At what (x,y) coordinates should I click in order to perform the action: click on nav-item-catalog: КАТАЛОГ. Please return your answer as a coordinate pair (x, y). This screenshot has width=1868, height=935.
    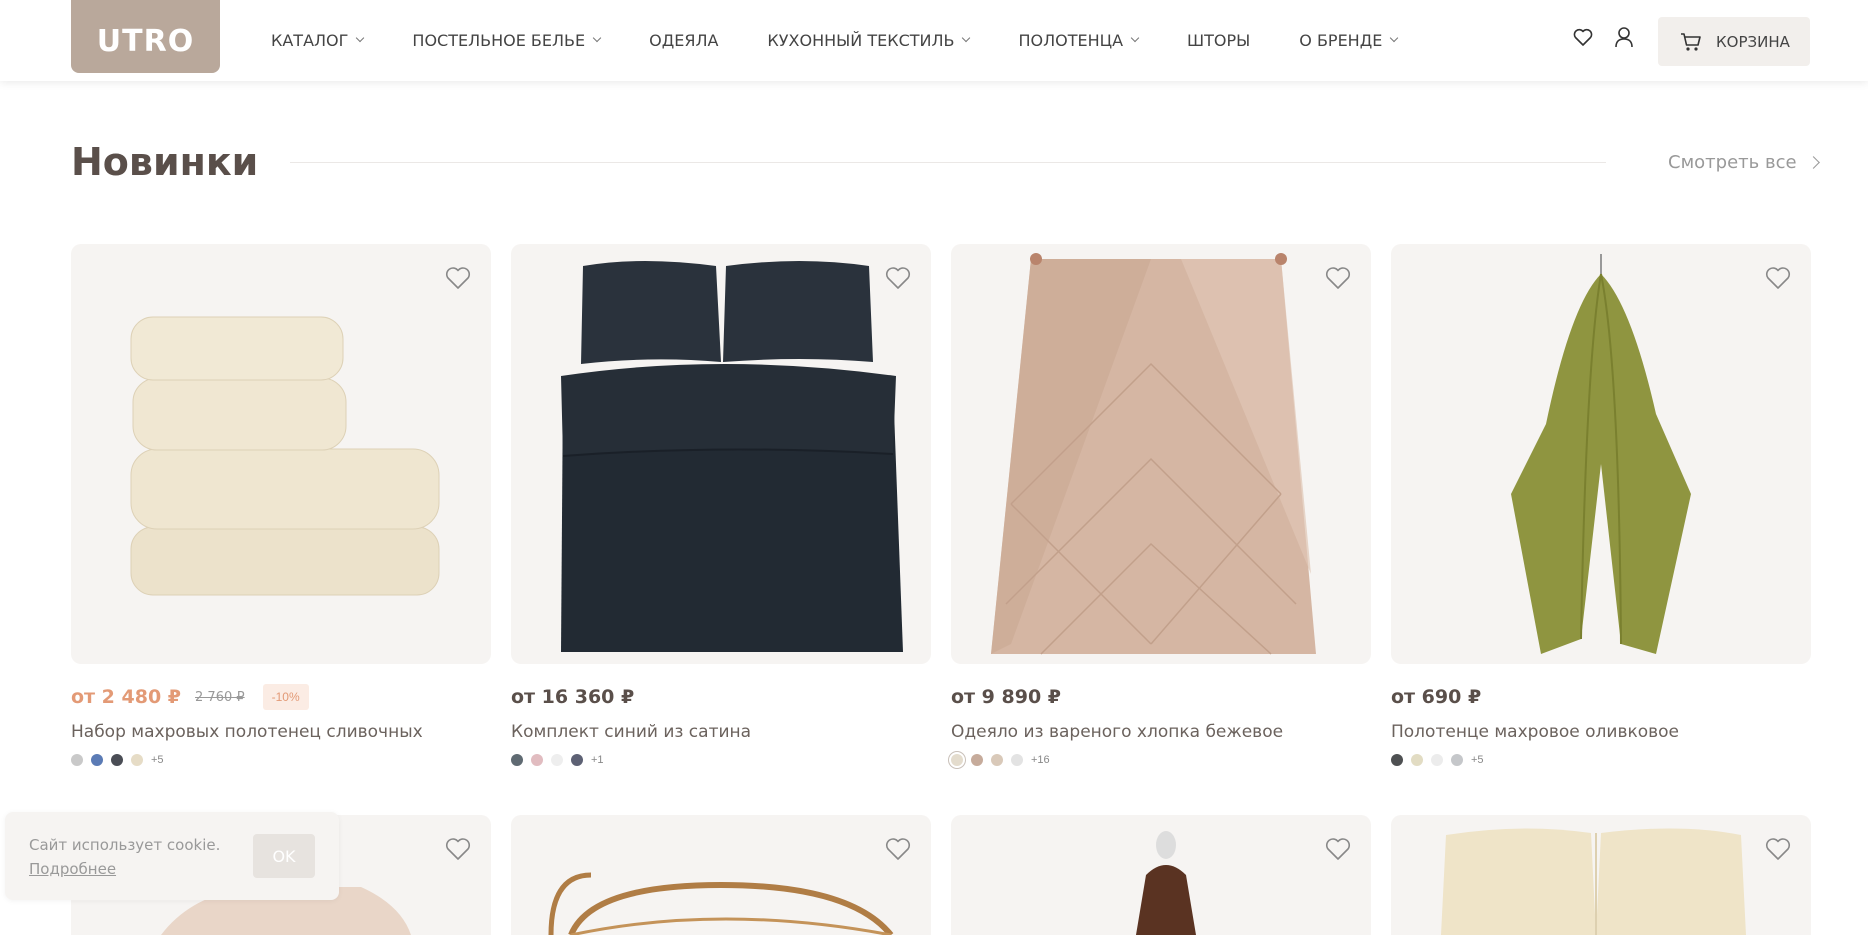
    Looking at the image, I should click on (318, 40).